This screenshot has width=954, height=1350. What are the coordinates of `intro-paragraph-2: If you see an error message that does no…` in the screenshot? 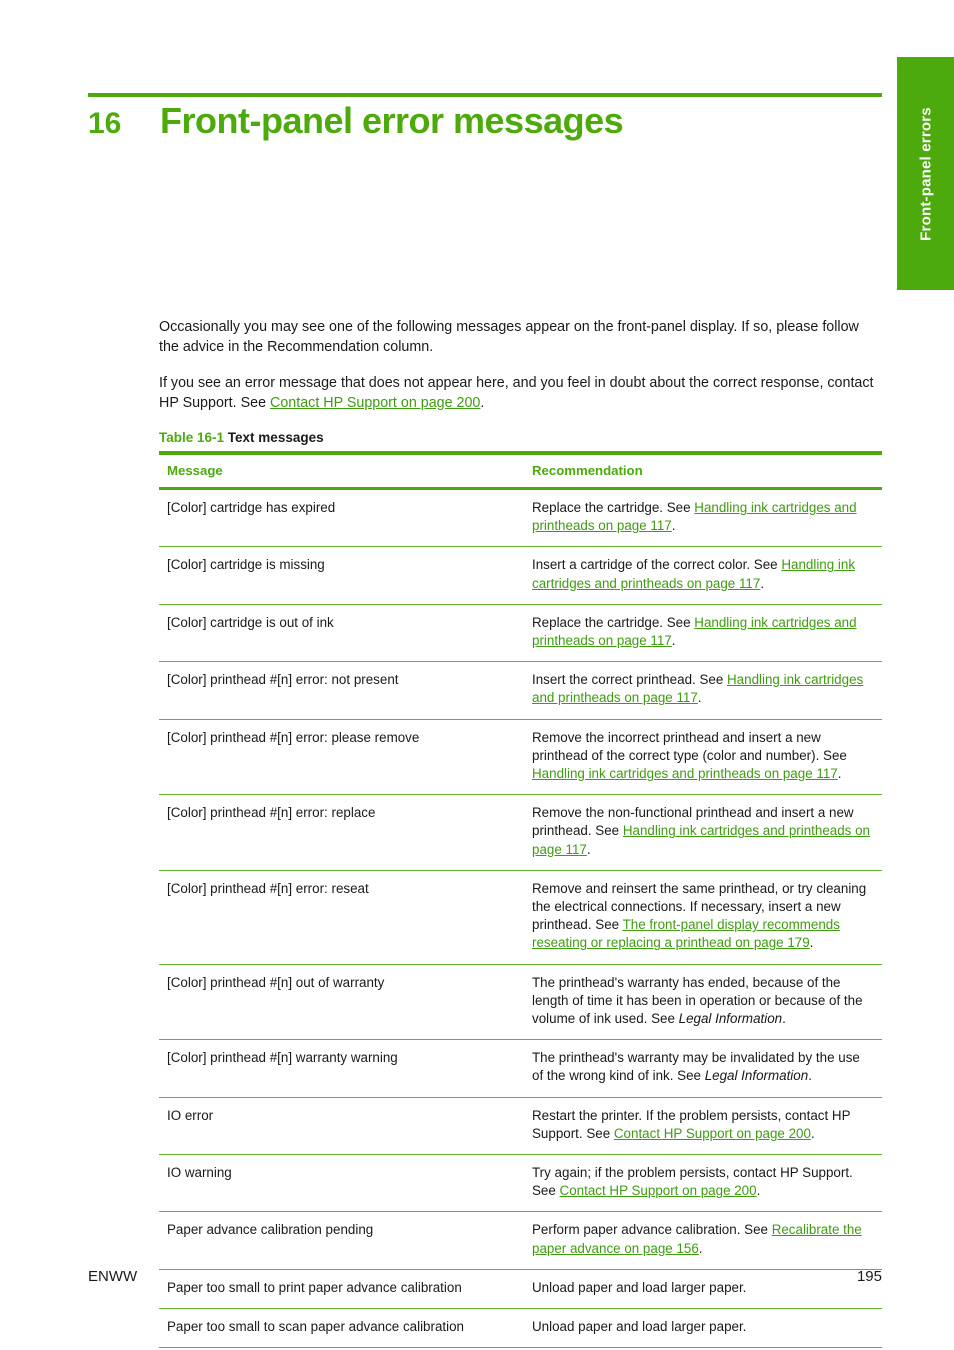 It's located at (520, 393).